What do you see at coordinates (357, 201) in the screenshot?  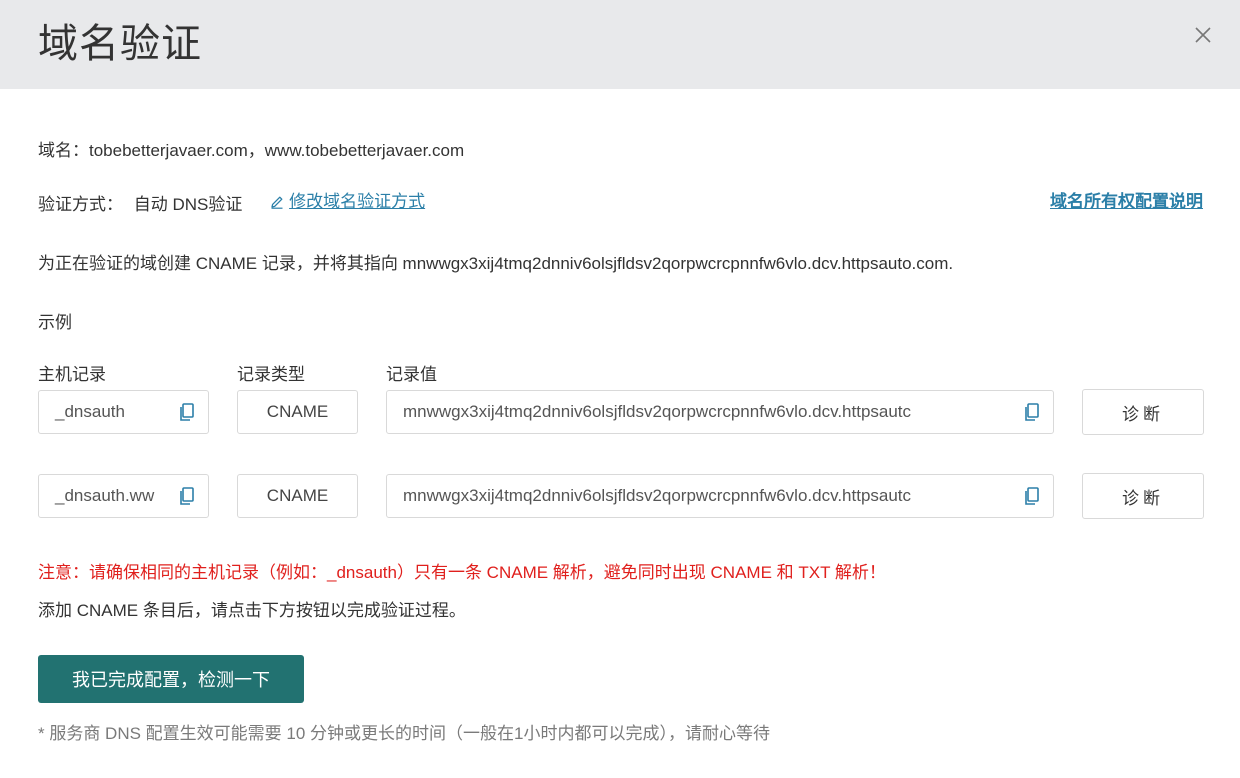 I see `modify-method-label: 修改域名验证方式` at bounding box center [357, 201].